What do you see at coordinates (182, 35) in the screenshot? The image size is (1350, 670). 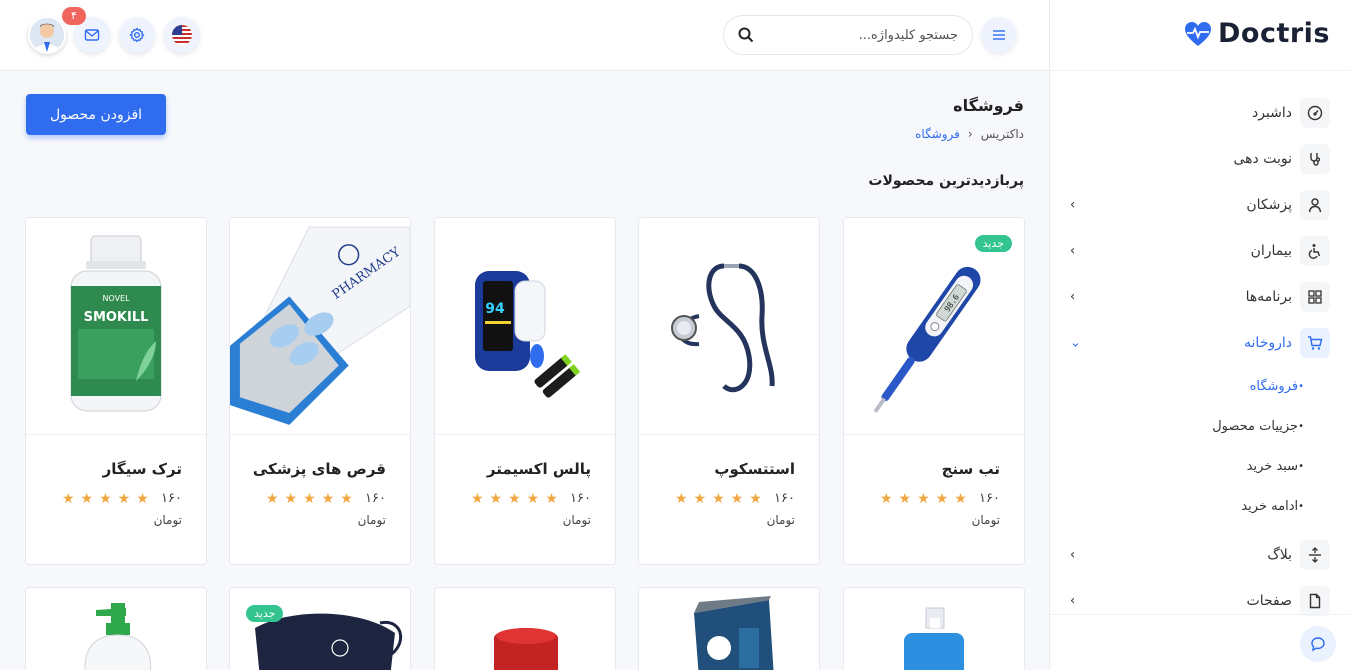 I see `language-button` at bounding box center [182, 35].